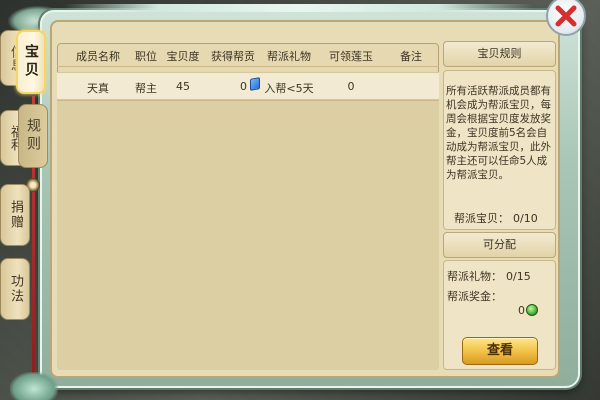 This screenshot has height=400, width=600. I want to click on allocation-money-label: 帮派奖金：, so click(474, 296).